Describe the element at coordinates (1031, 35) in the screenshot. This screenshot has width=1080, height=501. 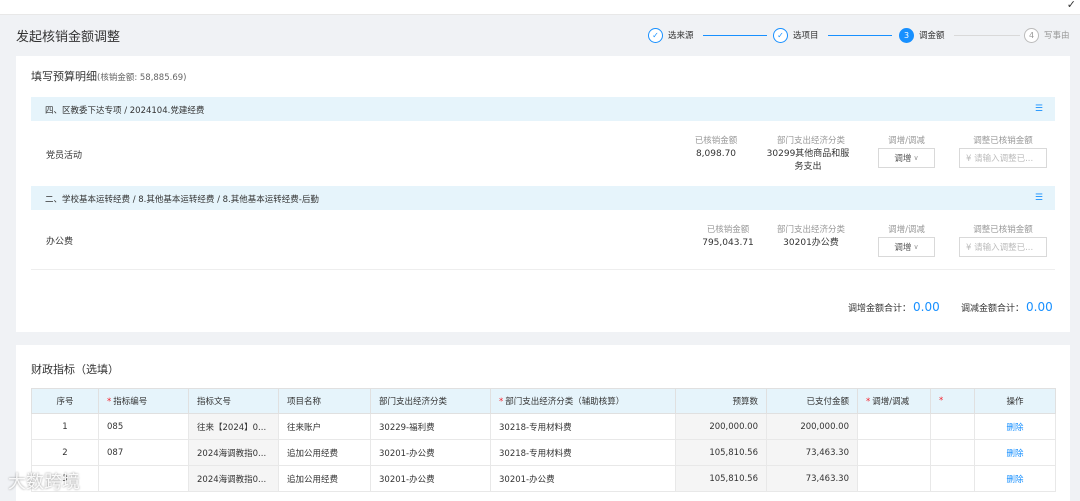
I see `step-4-number: 4` at that location.